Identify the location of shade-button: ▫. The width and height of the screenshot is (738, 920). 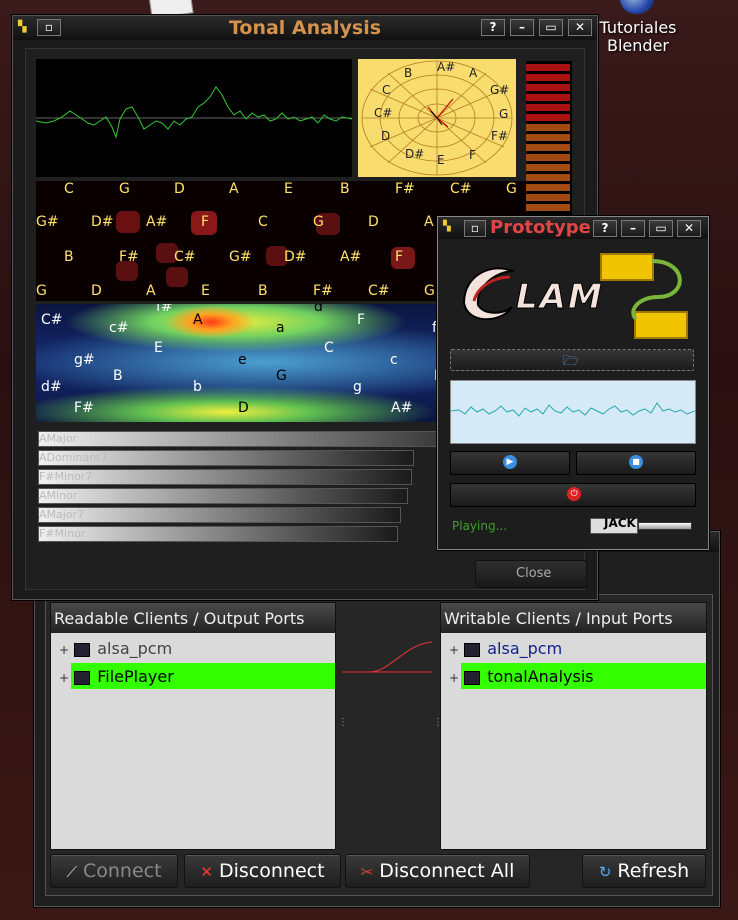
(475, 228).